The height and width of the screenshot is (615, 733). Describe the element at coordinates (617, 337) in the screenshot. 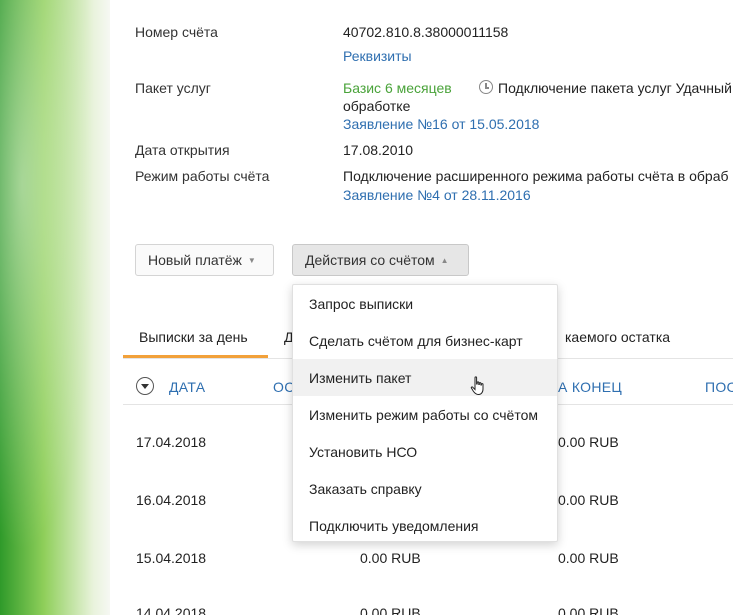

I see `tab-remainder: каемого остатка` at that location.